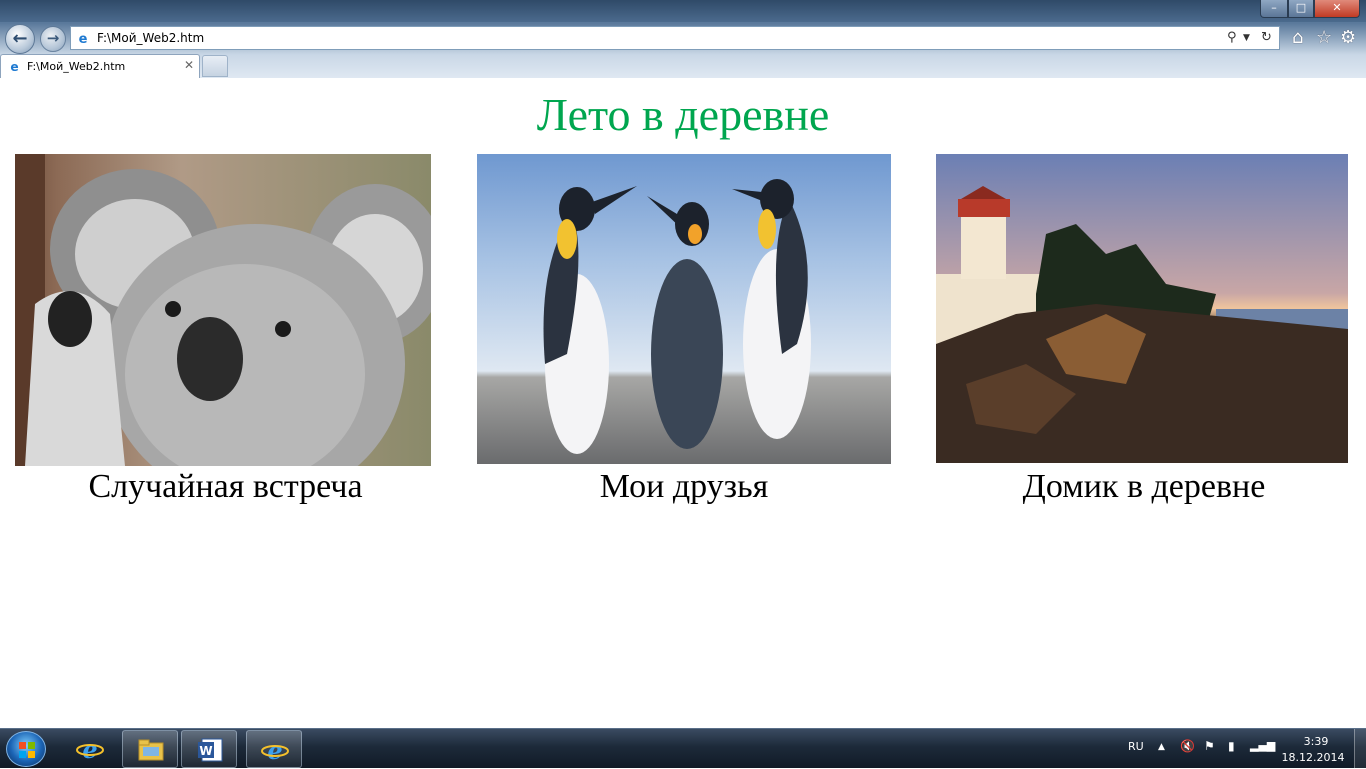 The image size is (1366, 769). I want to click on gear-icon: ⚙, so click(1348, 37).